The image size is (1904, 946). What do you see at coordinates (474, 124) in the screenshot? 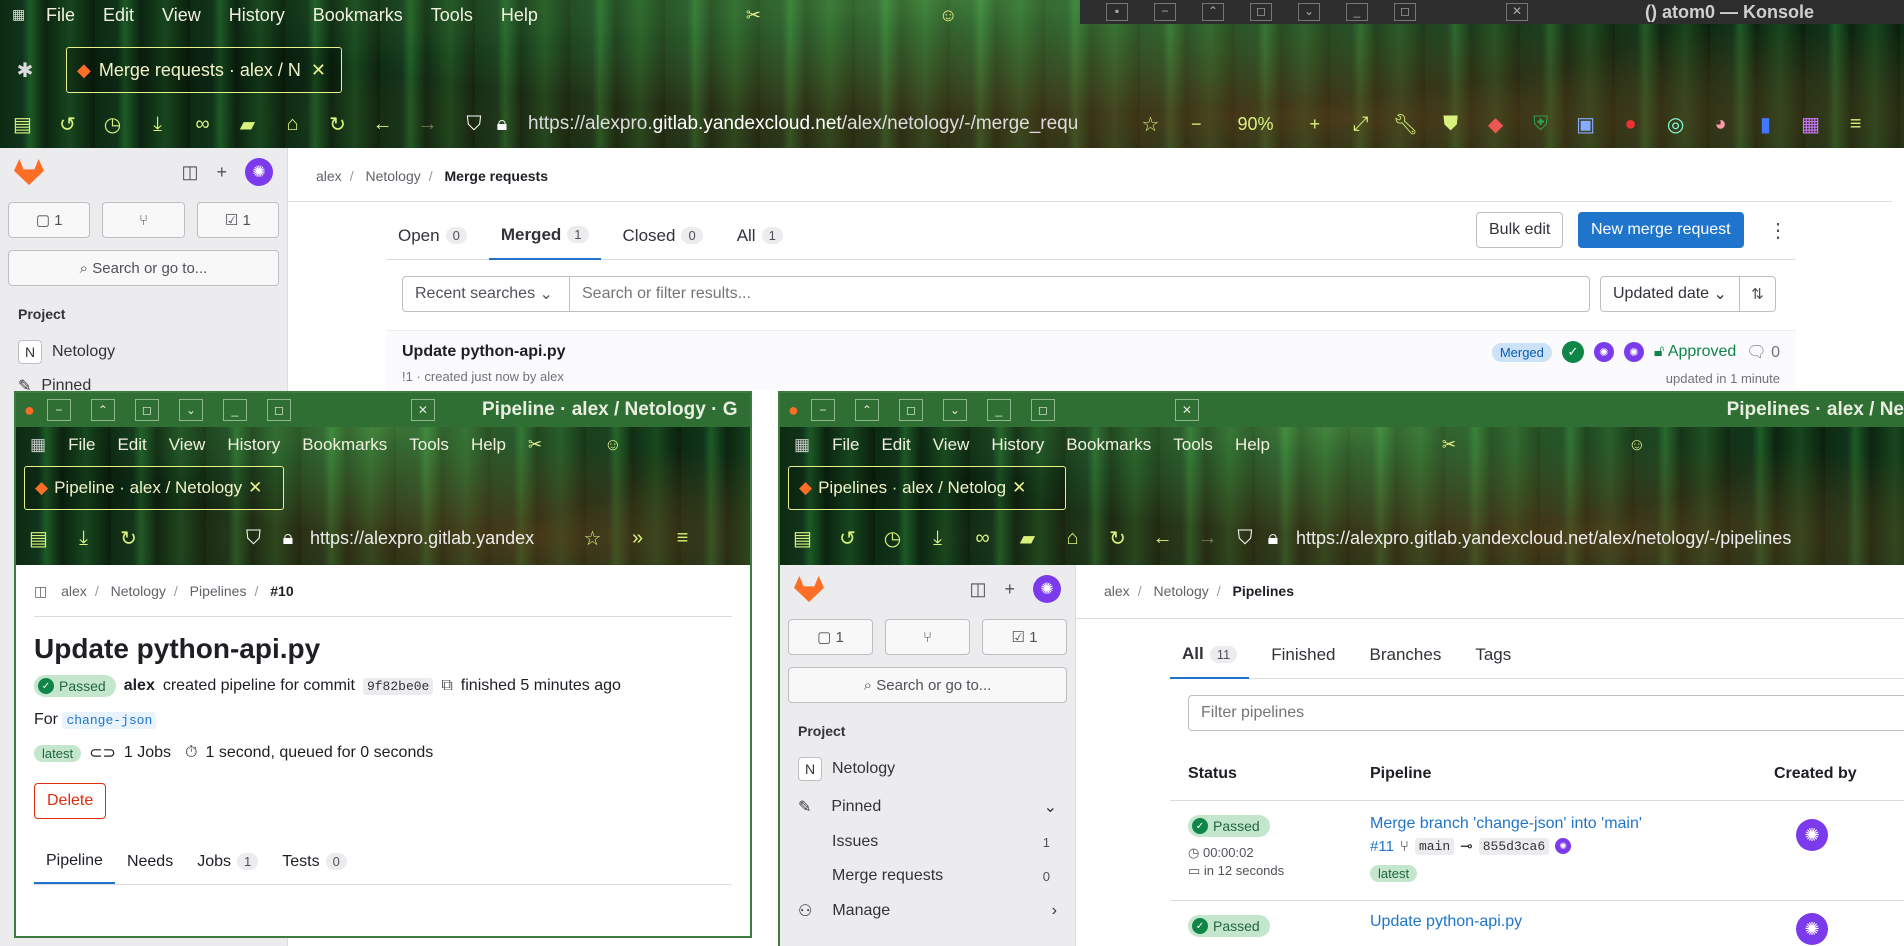
I see `shield-icon: ⛉` at bounding box center [474, 124].